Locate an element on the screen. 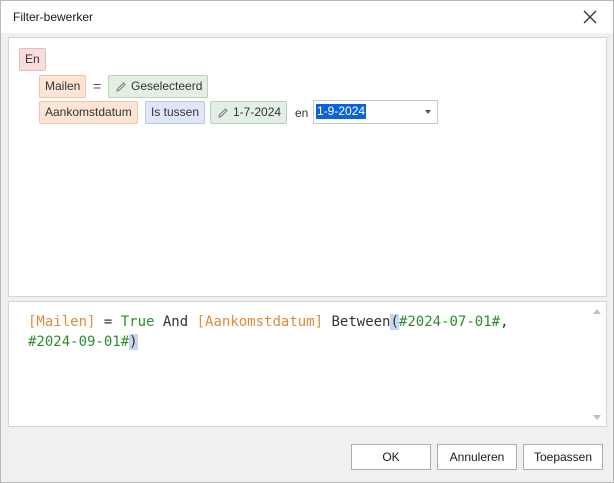  date-to-input: 1-9-2024 is located at coordinates (341, 111).